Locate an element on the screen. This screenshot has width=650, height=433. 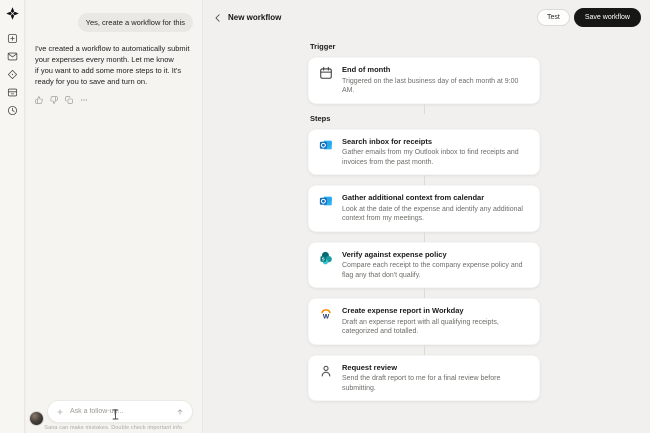
section-label-trigger: Trigger is located at coordinates (323, 46).